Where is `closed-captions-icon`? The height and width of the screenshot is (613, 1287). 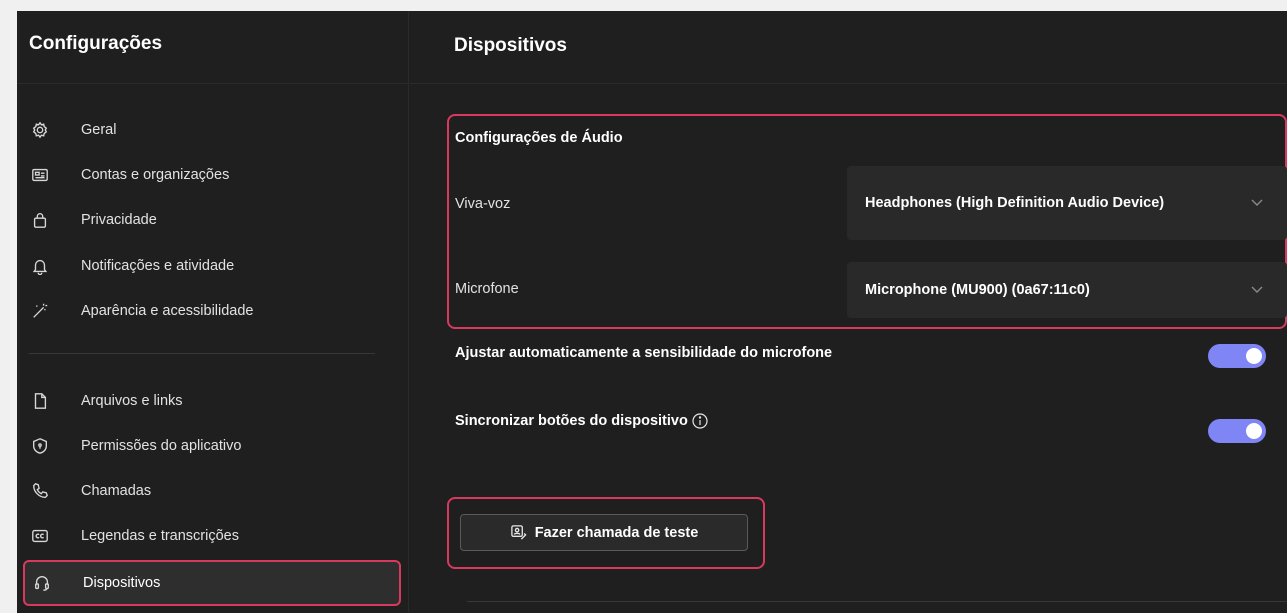 closed-captions-icon is located at coordinates (40, 536).